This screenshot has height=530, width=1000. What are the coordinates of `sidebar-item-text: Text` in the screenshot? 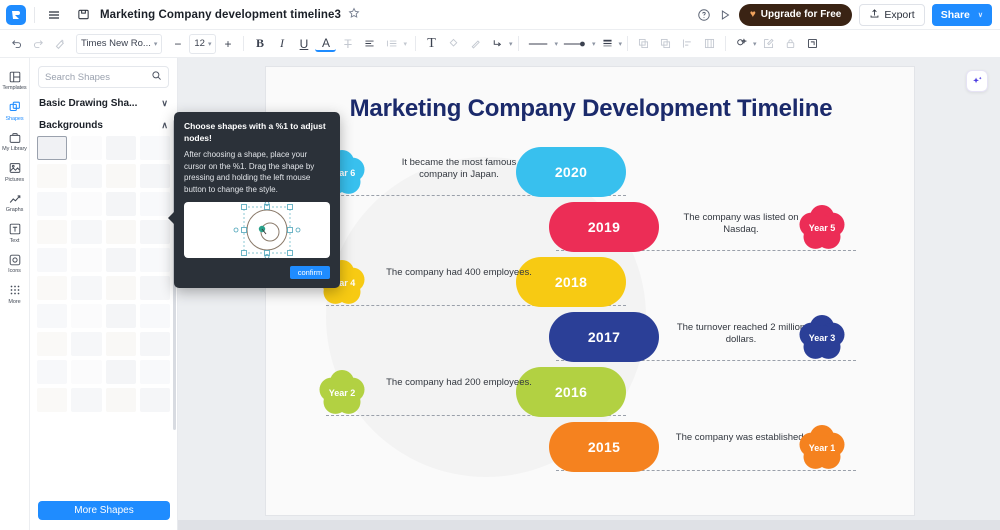 It's located at (15, 232).